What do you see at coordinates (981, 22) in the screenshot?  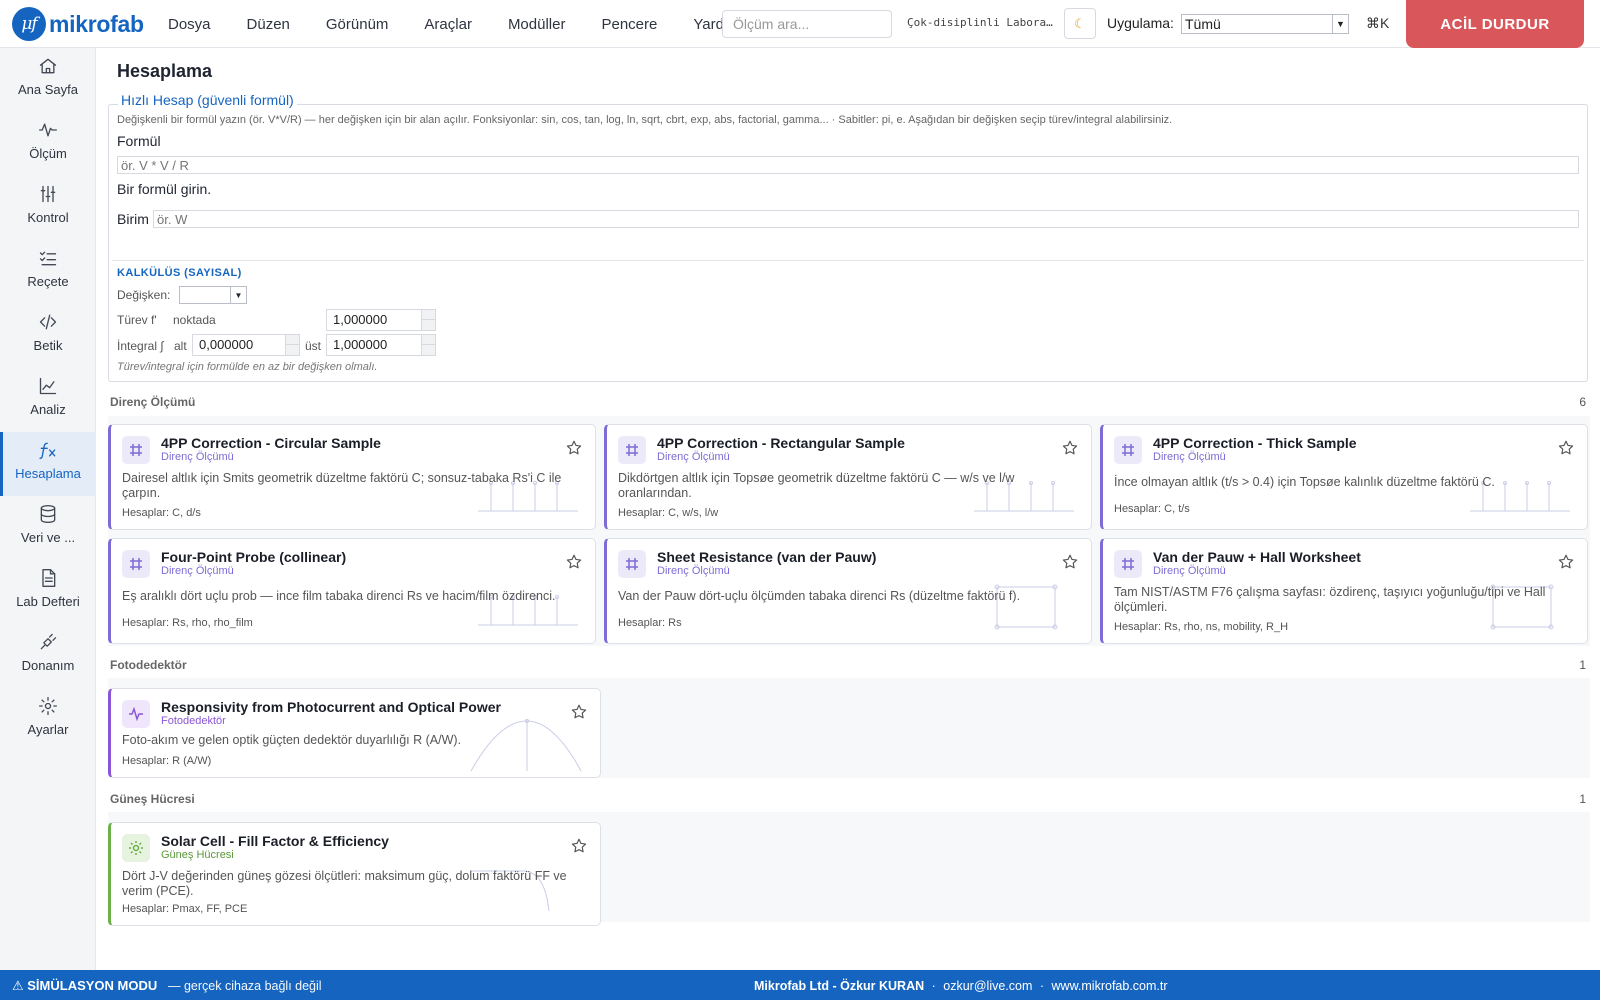 I see `lab-name: Çok-disiplinli Laboratuvar` at bounding box center [981, 22].